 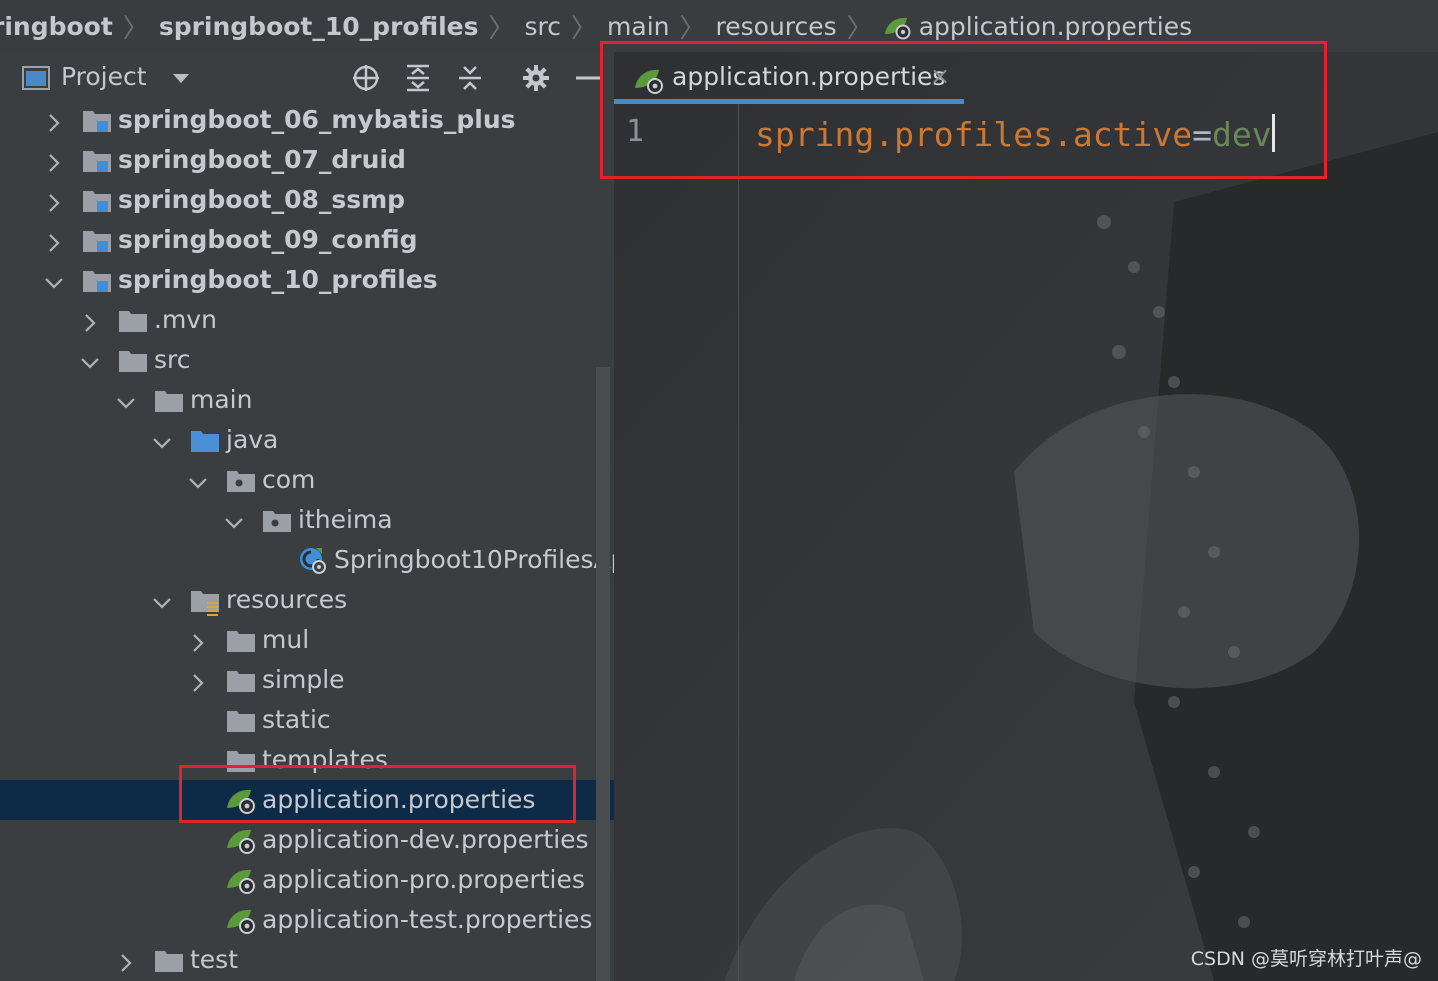 I want to click on tree-item-package: itheima, so click(x=307, y=520).